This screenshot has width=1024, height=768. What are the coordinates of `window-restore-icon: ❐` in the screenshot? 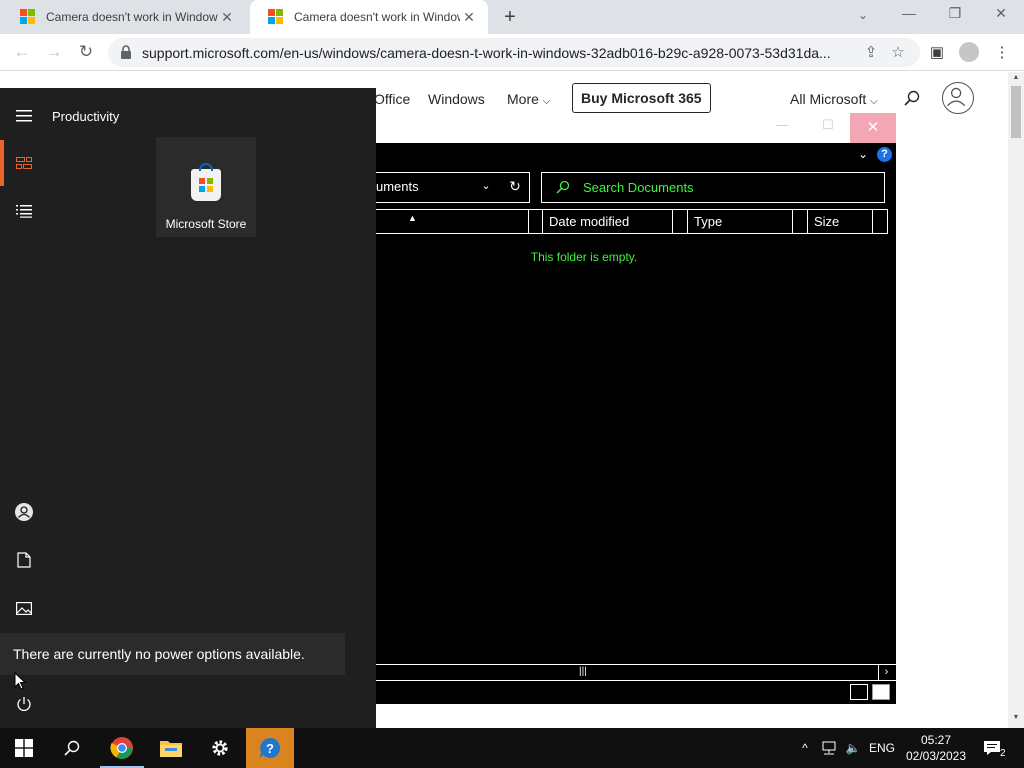 It's located at (955, 15).